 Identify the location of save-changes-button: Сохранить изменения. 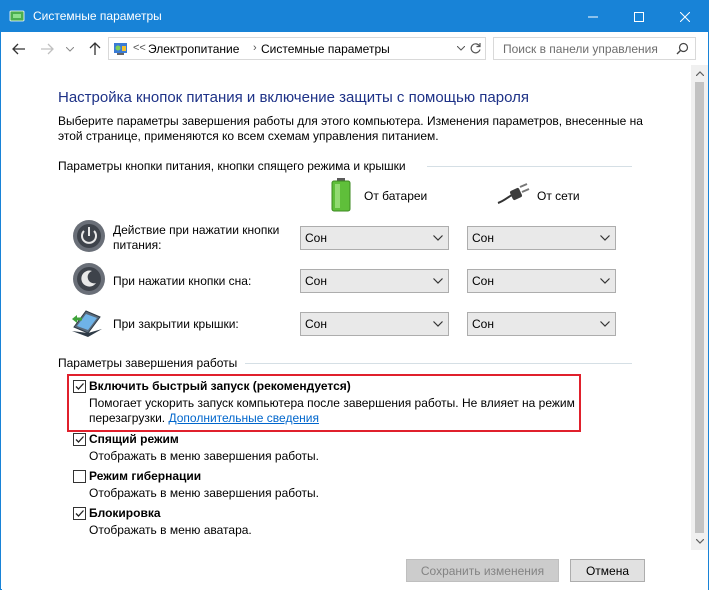
(482, 570).